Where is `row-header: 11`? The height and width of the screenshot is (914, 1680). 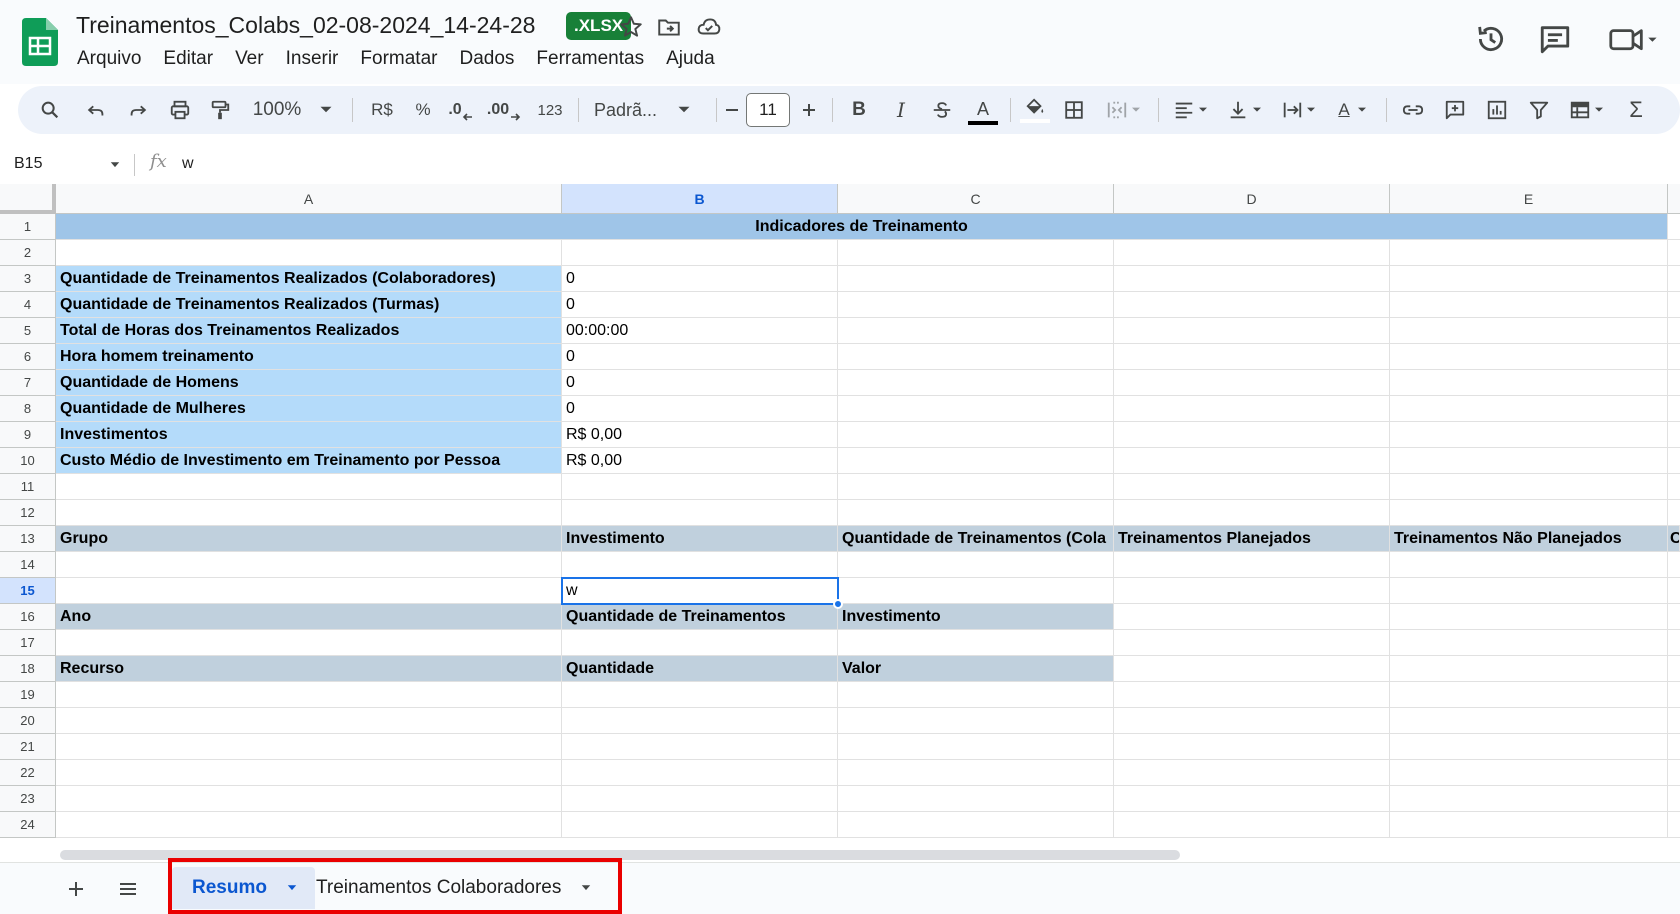 row-header: 11 is located at coordinates (28, 487).